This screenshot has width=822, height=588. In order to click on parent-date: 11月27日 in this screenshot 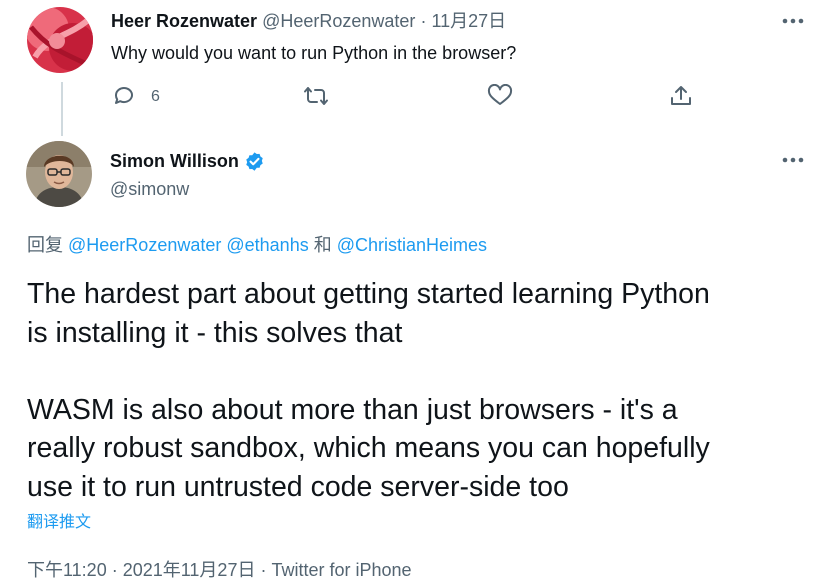, I will do `click(468, 21)`.